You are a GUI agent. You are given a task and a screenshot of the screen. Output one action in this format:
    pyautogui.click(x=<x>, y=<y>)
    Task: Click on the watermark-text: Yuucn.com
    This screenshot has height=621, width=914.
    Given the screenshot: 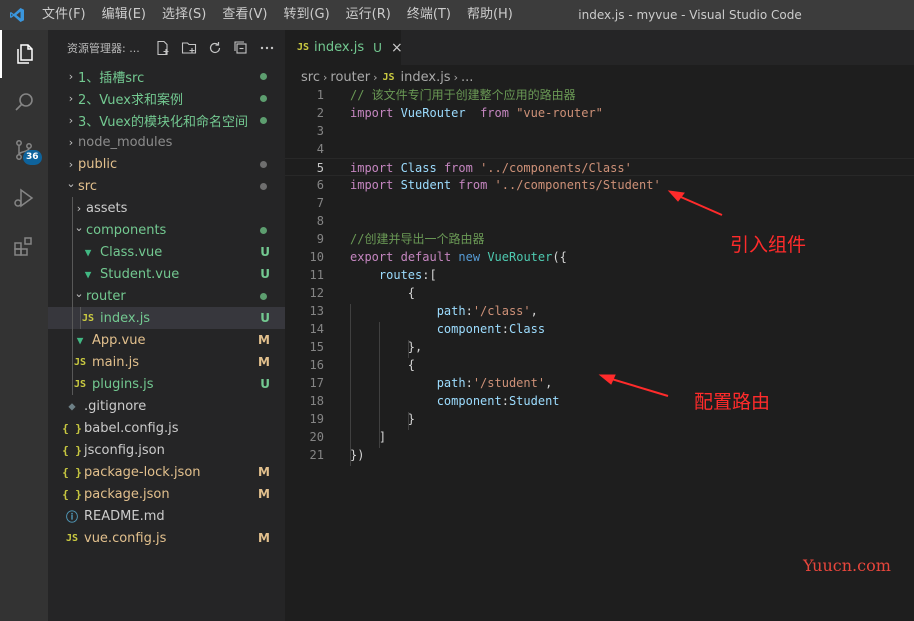 What is the action you would take?
    pyautogui.click(x=847, y=565)
    